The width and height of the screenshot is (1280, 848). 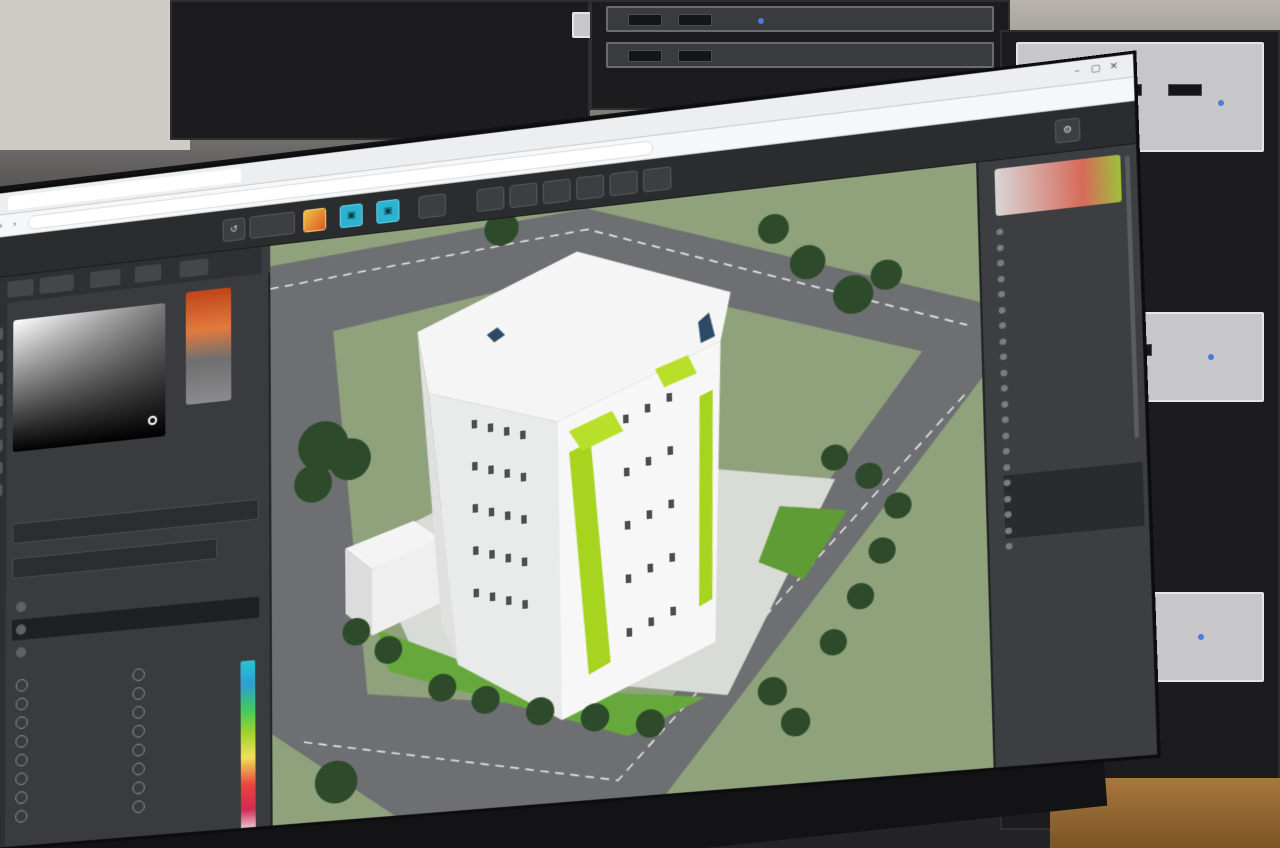 What do you see at coordinates (1077, 71) in the screenshot?
I see `minimize-icon: –` at bounding box center [1077, 71].